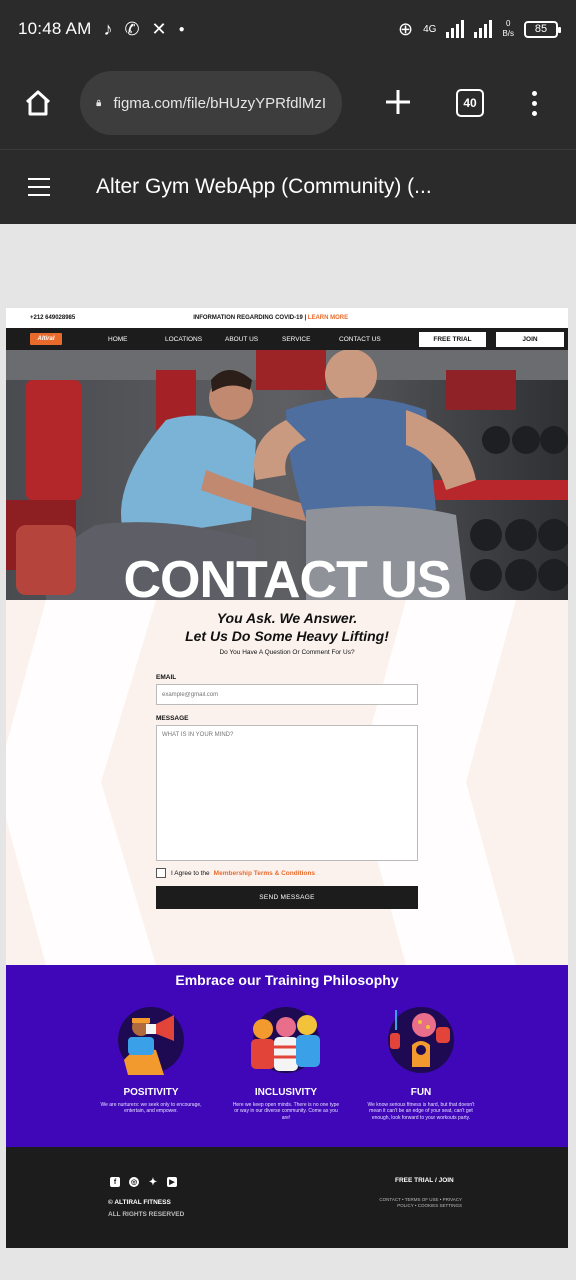 The width and height of the screenshot is (576, 1280). I want to click on new-tab-button, so click(398, 103).